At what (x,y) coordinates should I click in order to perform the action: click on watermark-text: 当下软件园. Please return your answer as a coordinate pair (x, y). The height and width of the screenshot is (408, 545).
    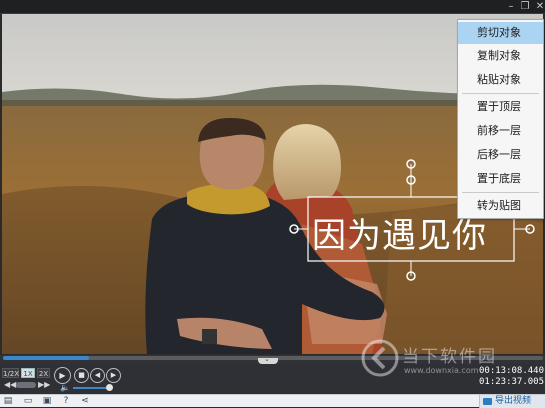
    Looking at the image, I should click on (449, 357).